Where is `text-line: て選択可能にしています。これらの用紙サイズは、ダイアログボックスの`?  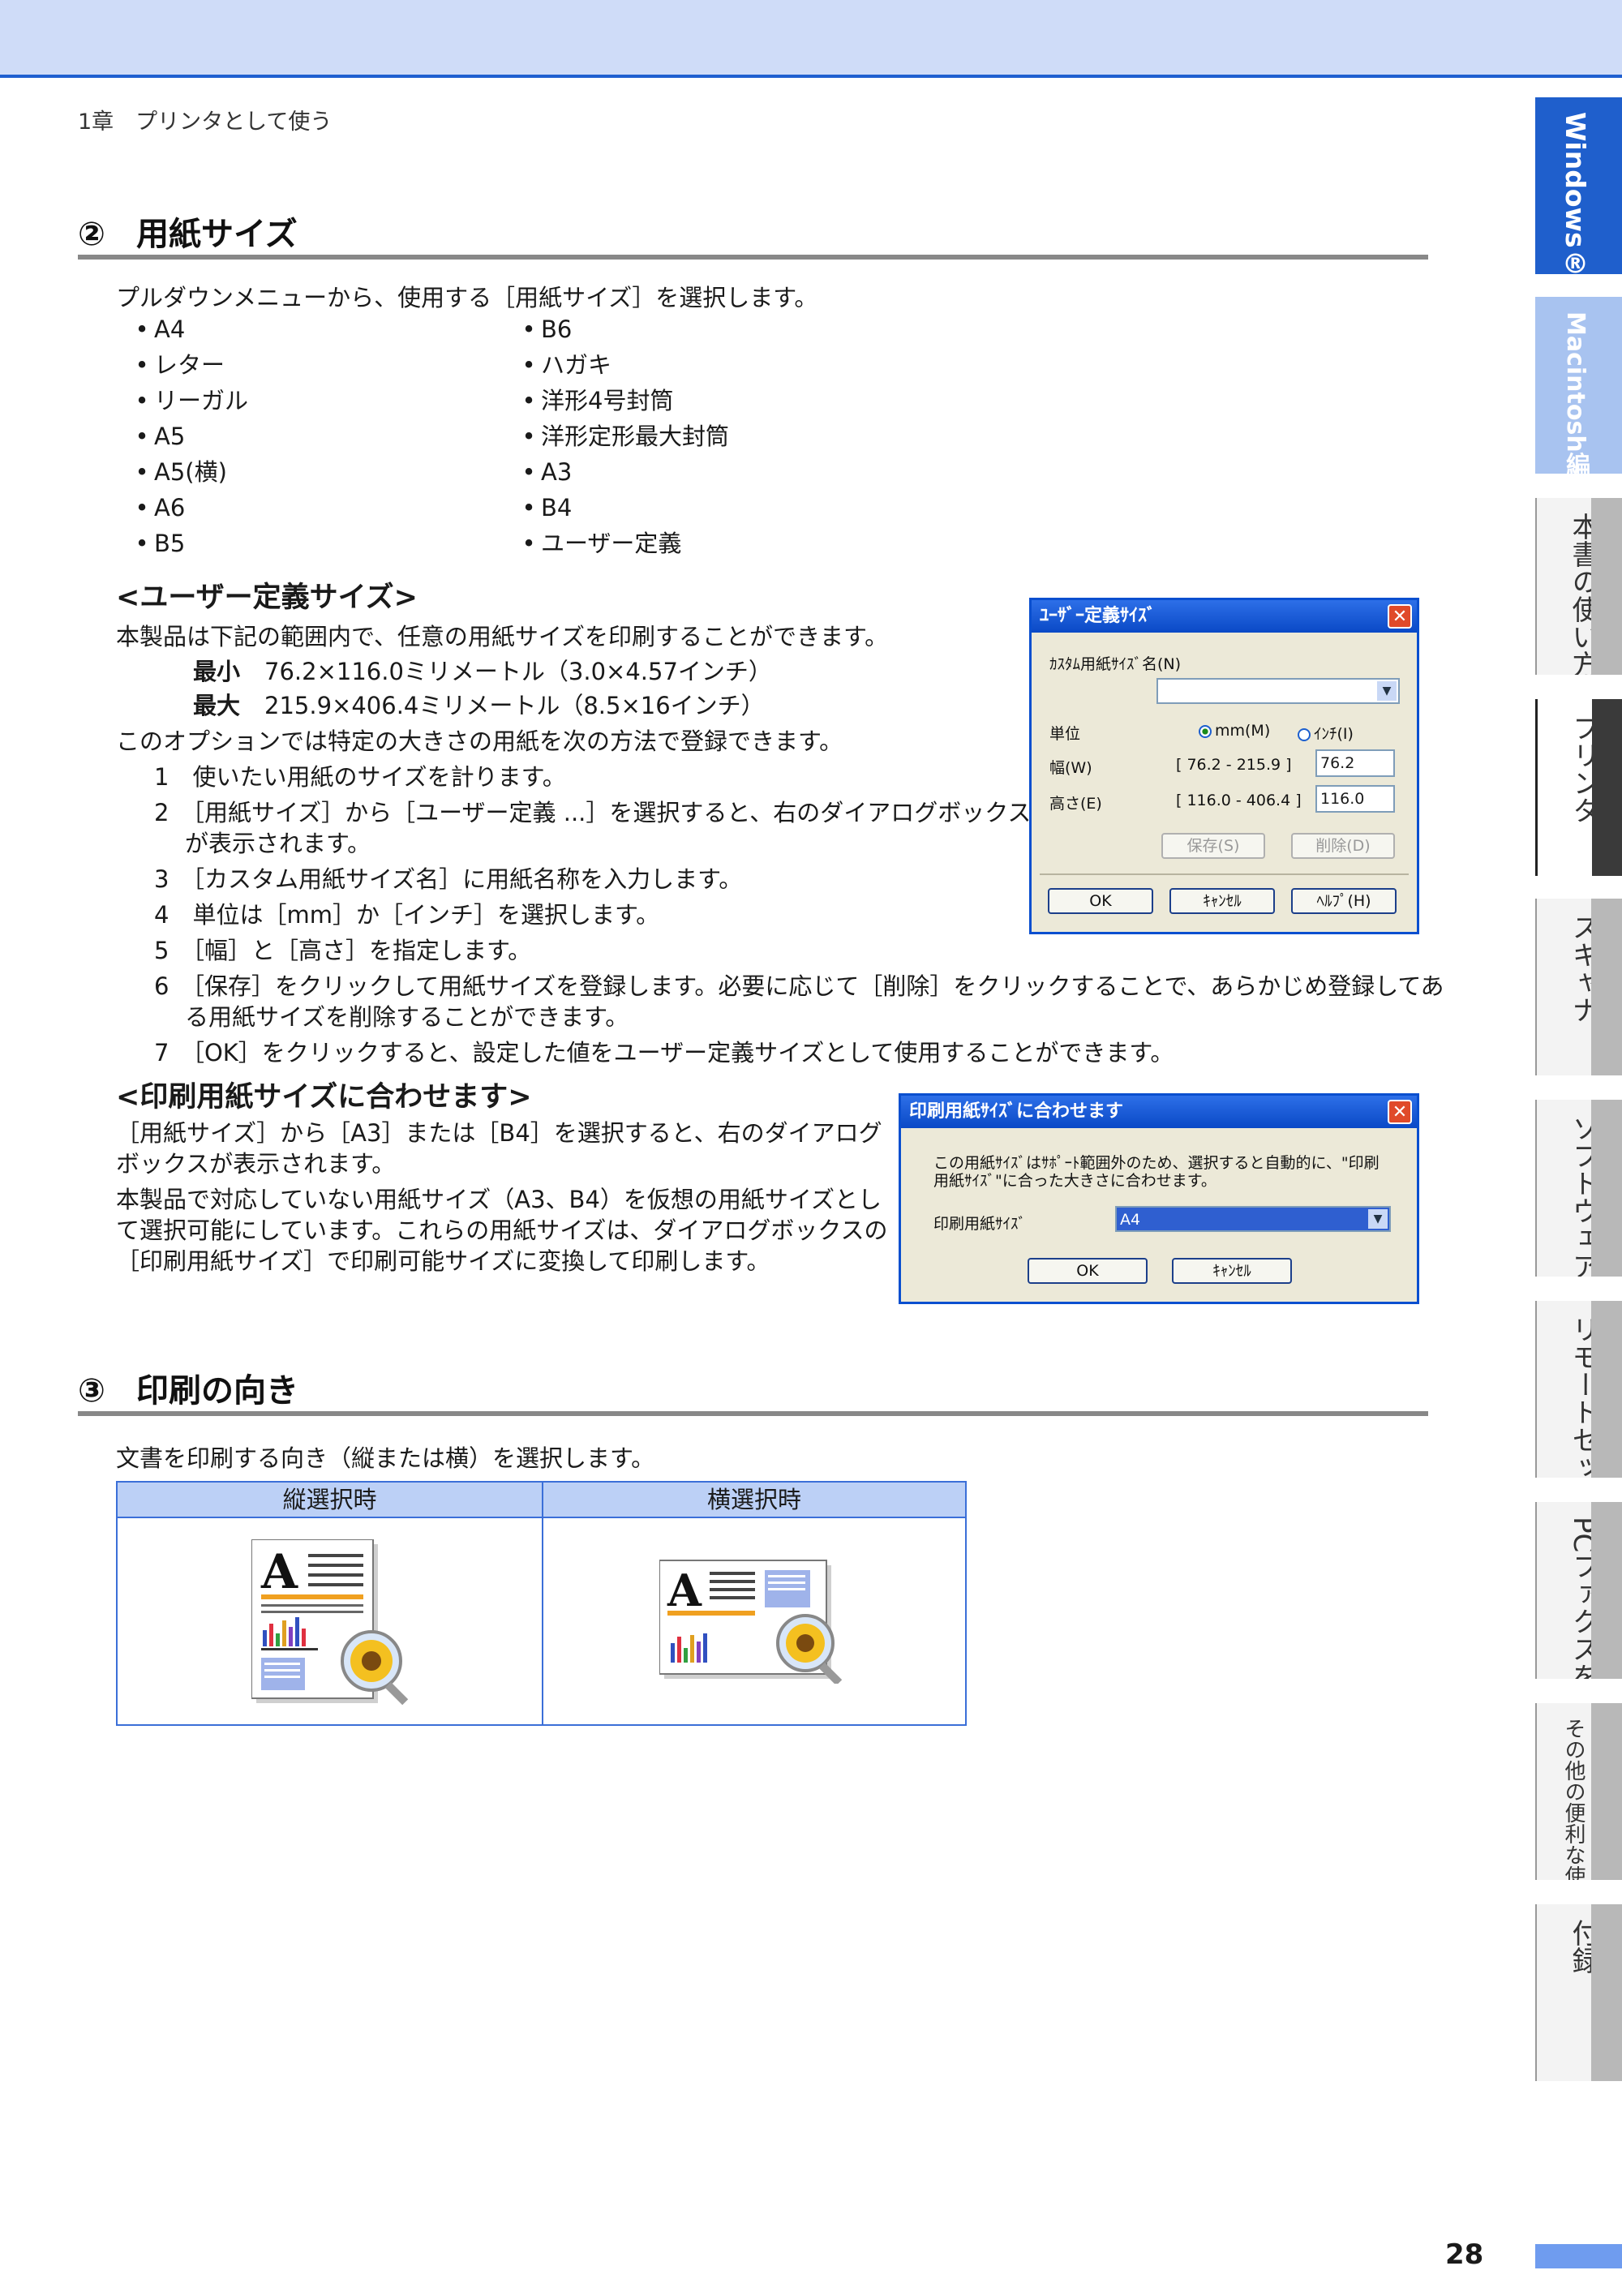 text-line: て選択可能にしています。これらの用紙サイズは、ダイアログボックスの is located at coordinates (502, 1230).